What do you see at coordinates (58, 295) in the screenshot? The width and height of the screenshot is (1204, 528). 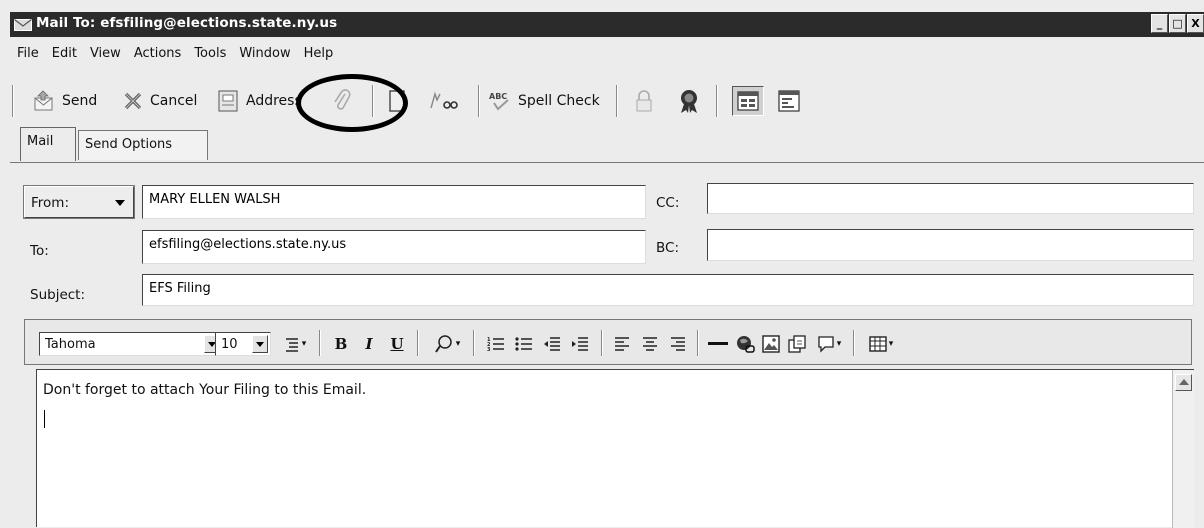 I see `subject-label: Subject:` at bounding box center [58, 295].